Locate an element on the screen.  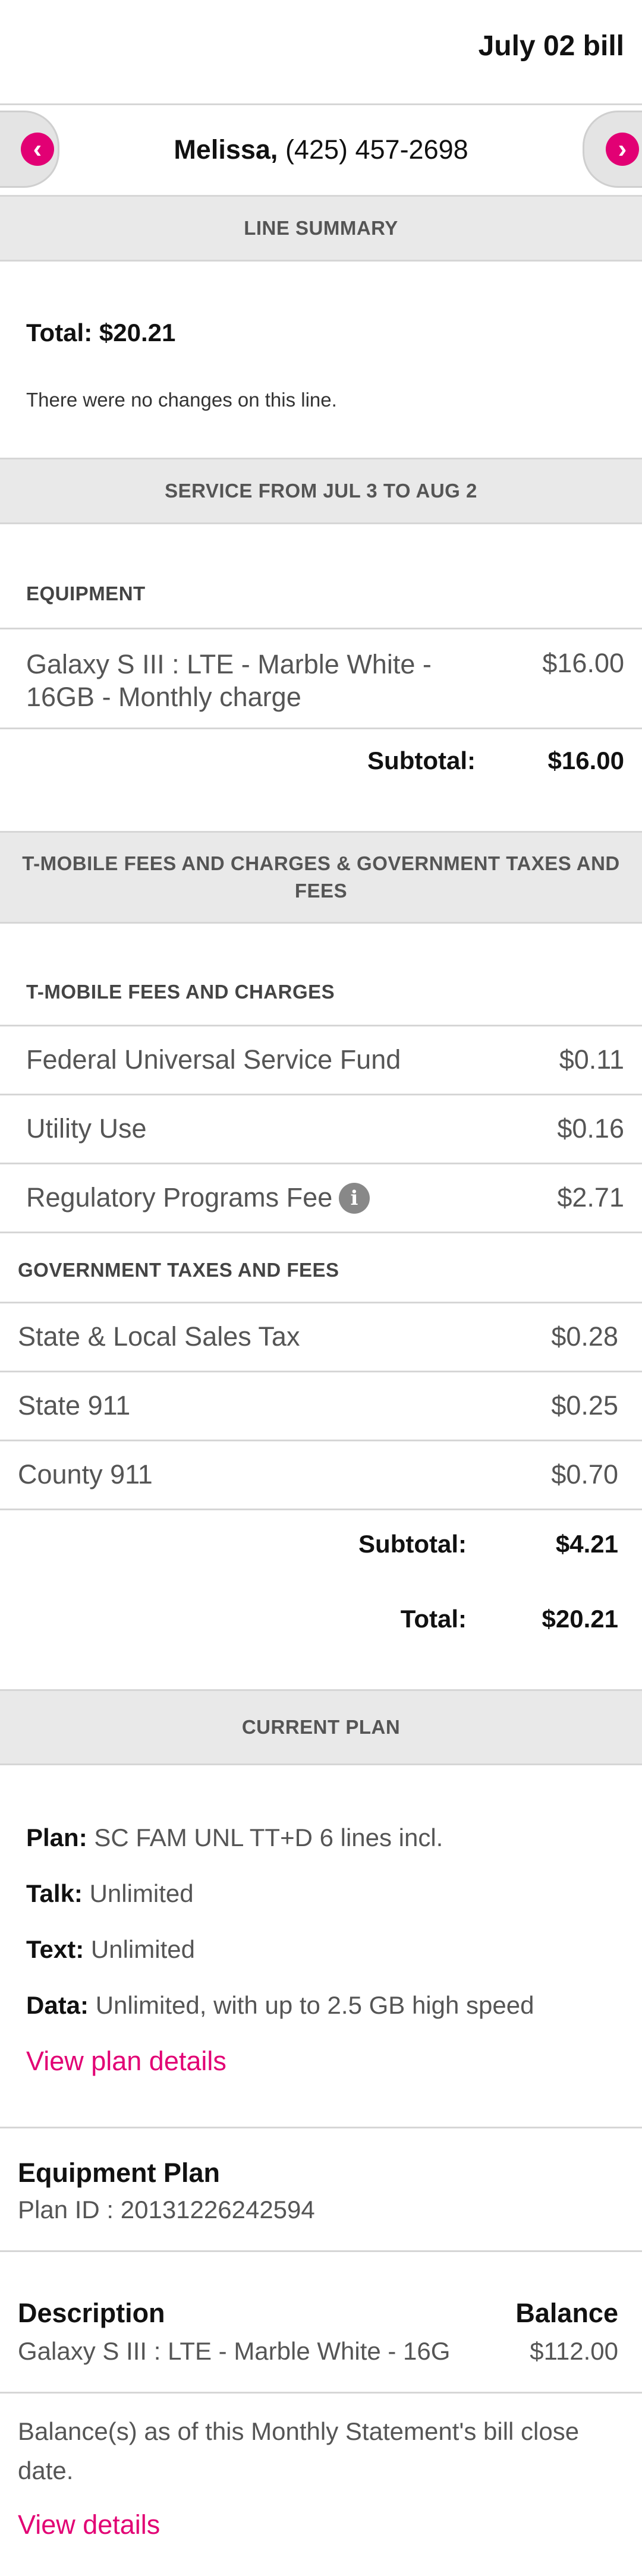
equipment-plan-id: Plan ID : 20131226242594 is located at coordinates (166, 2210).